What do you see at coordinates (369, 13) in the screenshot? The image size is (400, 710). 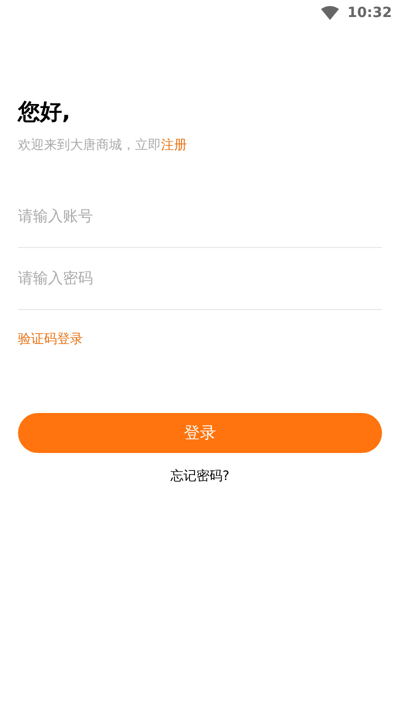 I see `status-time: 10:32` at bounding box center [369, 13].